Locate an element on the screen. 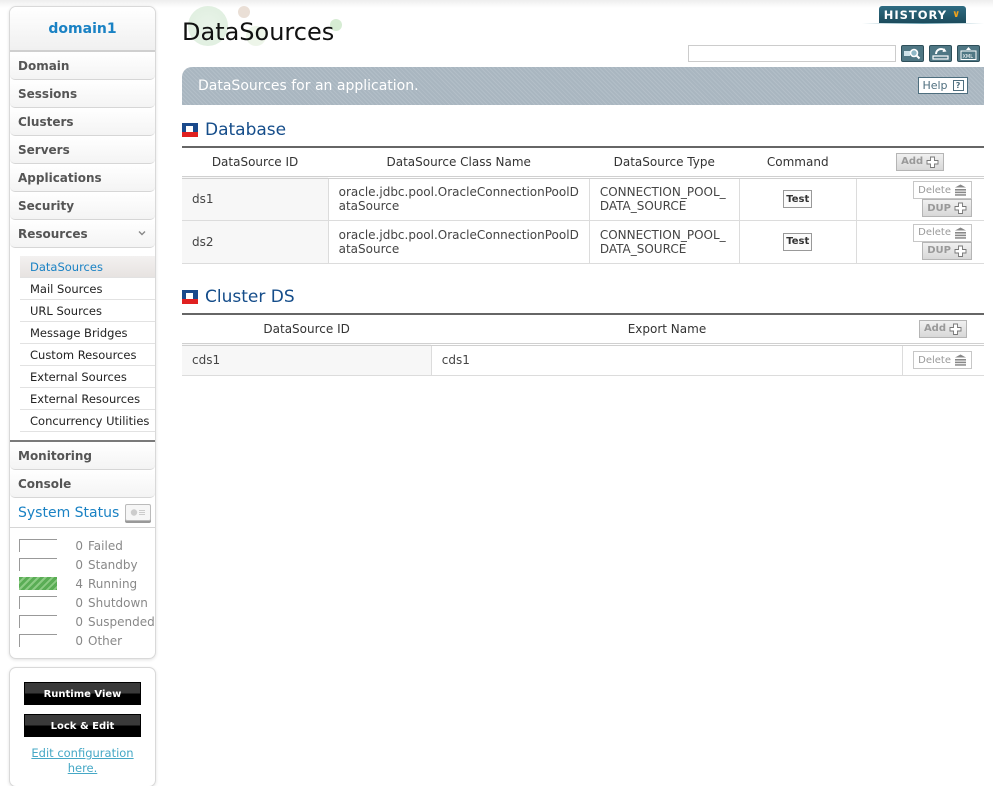 The height and width of the screenshot is (786, 993). help-label: Help is located at coordinates (935, 85).